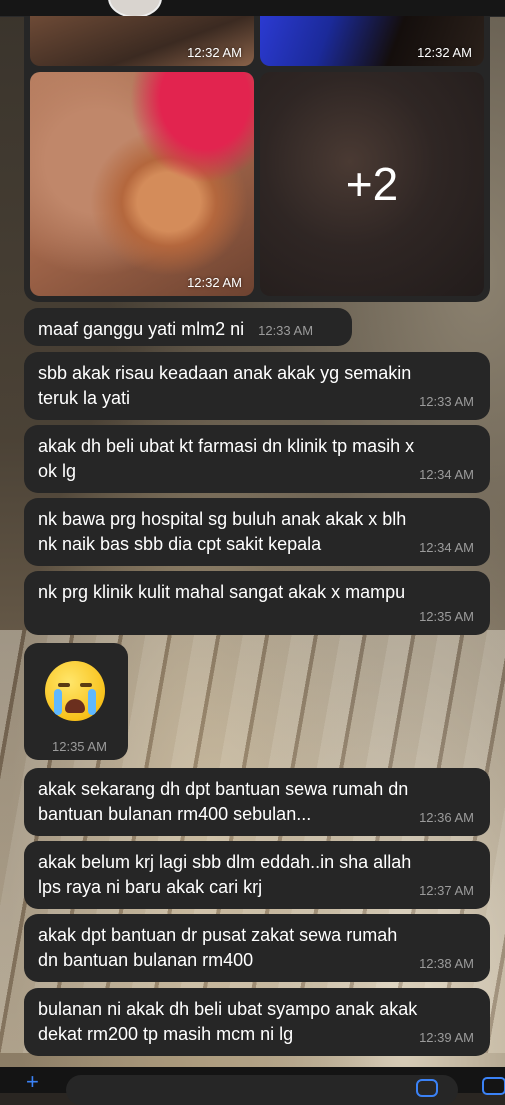 This screenshot has height=1105, width=505. What do you see at coordinates (36, 1082) in the screenshot?
I see `plus-icon: +` at bounding box center [36, 1082].